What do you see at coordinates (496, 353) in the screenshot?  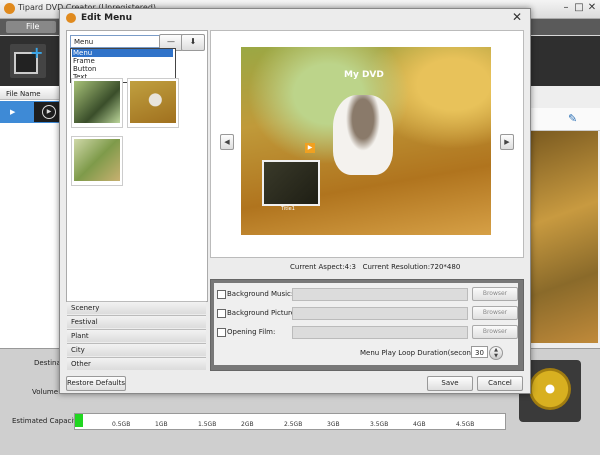 I see `loop-duration-spinner: ▲ ▼` at bounding box center [496, 353].